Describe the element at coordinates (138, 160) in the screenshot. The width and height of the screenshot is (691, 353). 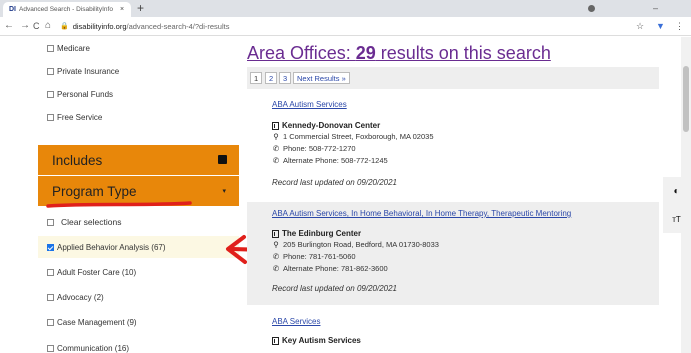
I see `includes-section-header: Includes` at that location.